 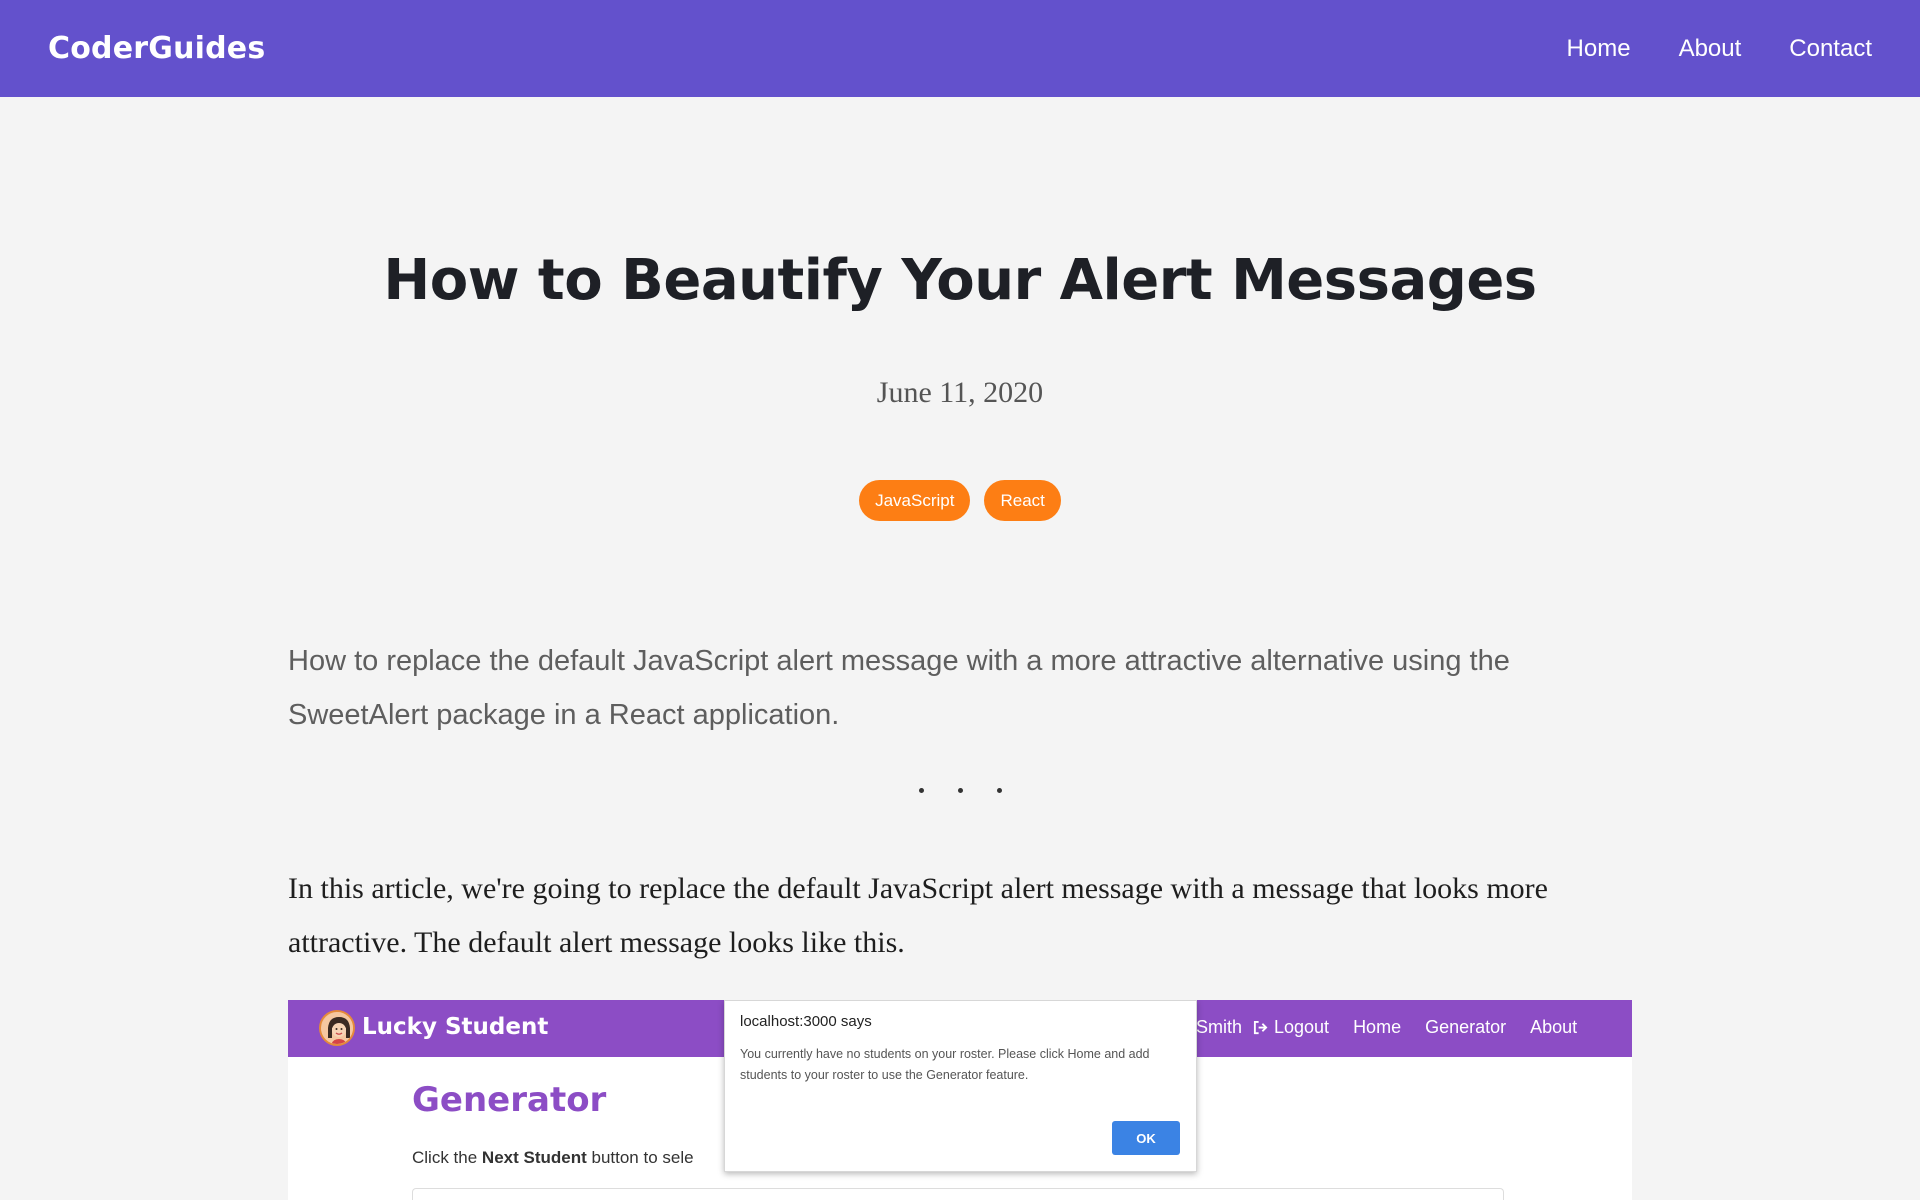 What do you see at coordinates (1830, 49) in the screenshot?
I see `nav-contact: Contact` at bounding box center [1830, 49].